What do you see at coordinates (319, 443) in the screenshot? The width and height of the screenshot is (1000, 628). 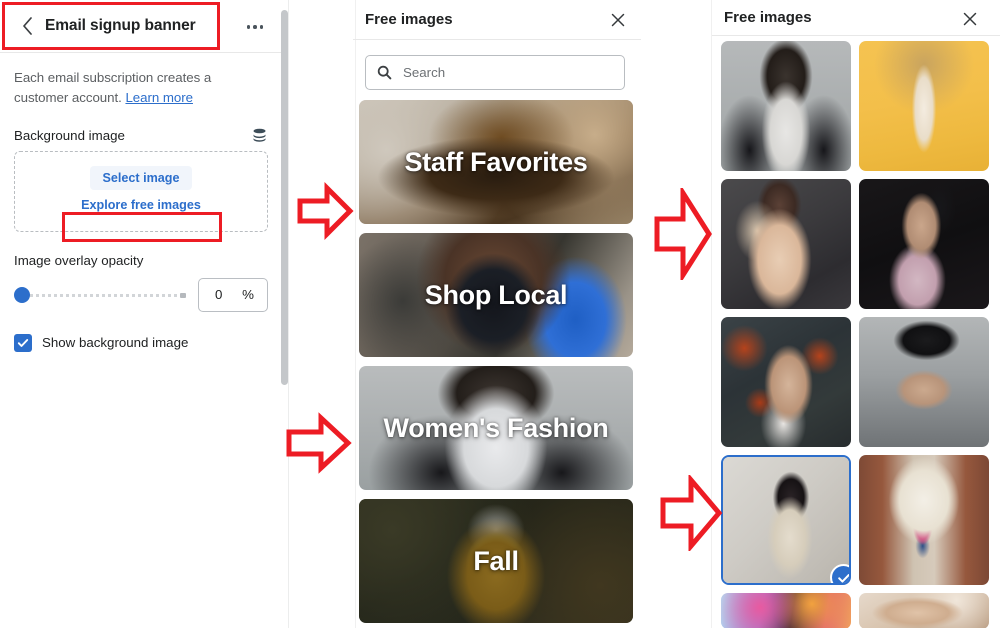 I see `arrow-to-womens-fashion` at bounding box center [319, 443].